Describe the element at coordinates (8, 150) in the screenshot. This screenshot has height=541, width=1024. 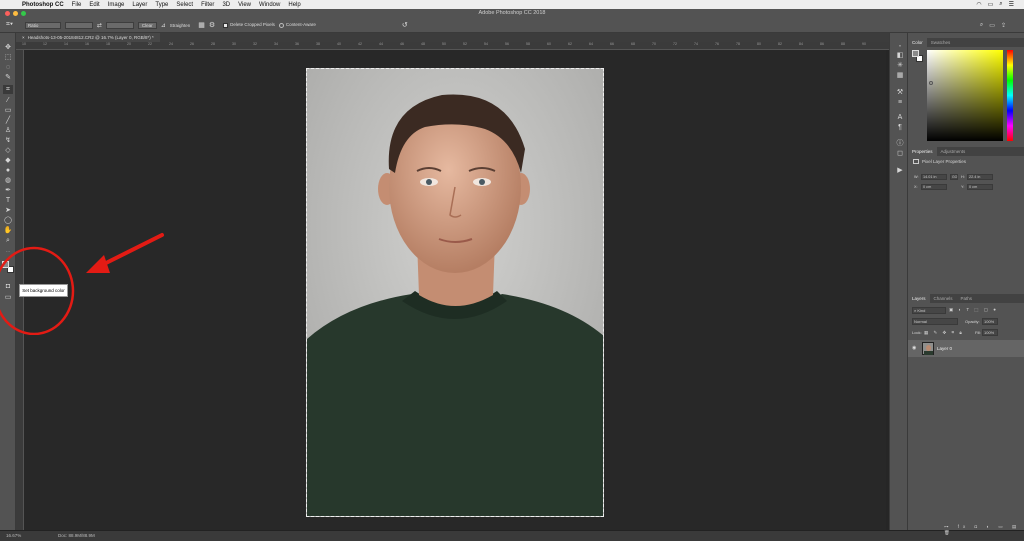
I see `eraser-tool-icon: ◇` at that location.